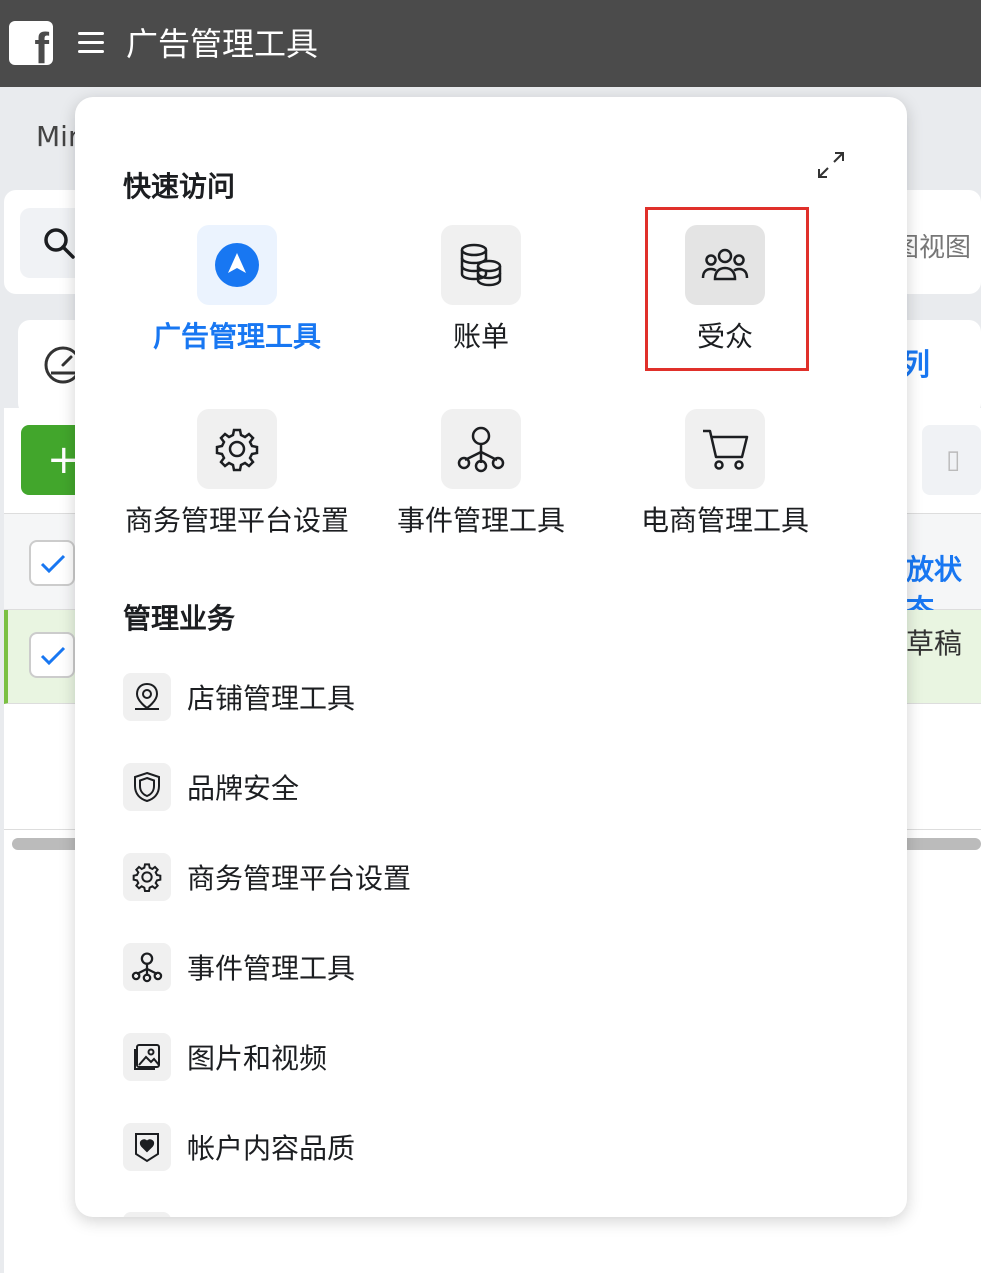  What do you see at coordinates (473, 697) in the screenshot?
I see `list-item-shops: 店铺管理工具` at bounding box center [473, 697].